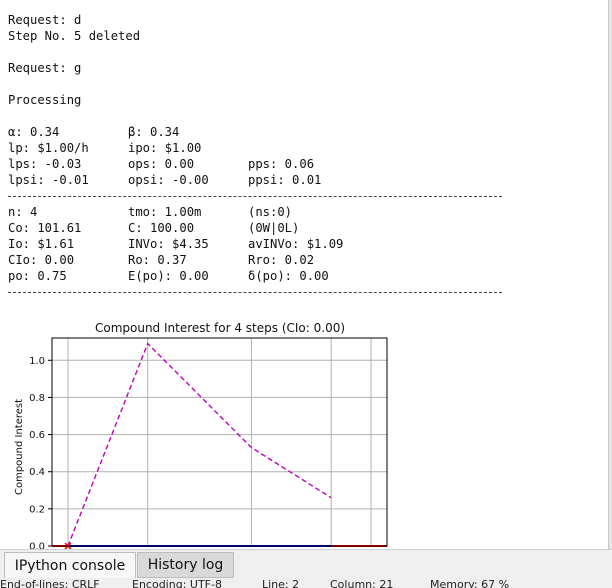 The height and width of the screenshot is (588, 612). What do you see at coordinates (37, 398) in the screenshot?
I see `chart-y-tick-label: 0.8` at bounding box center [37, 398].